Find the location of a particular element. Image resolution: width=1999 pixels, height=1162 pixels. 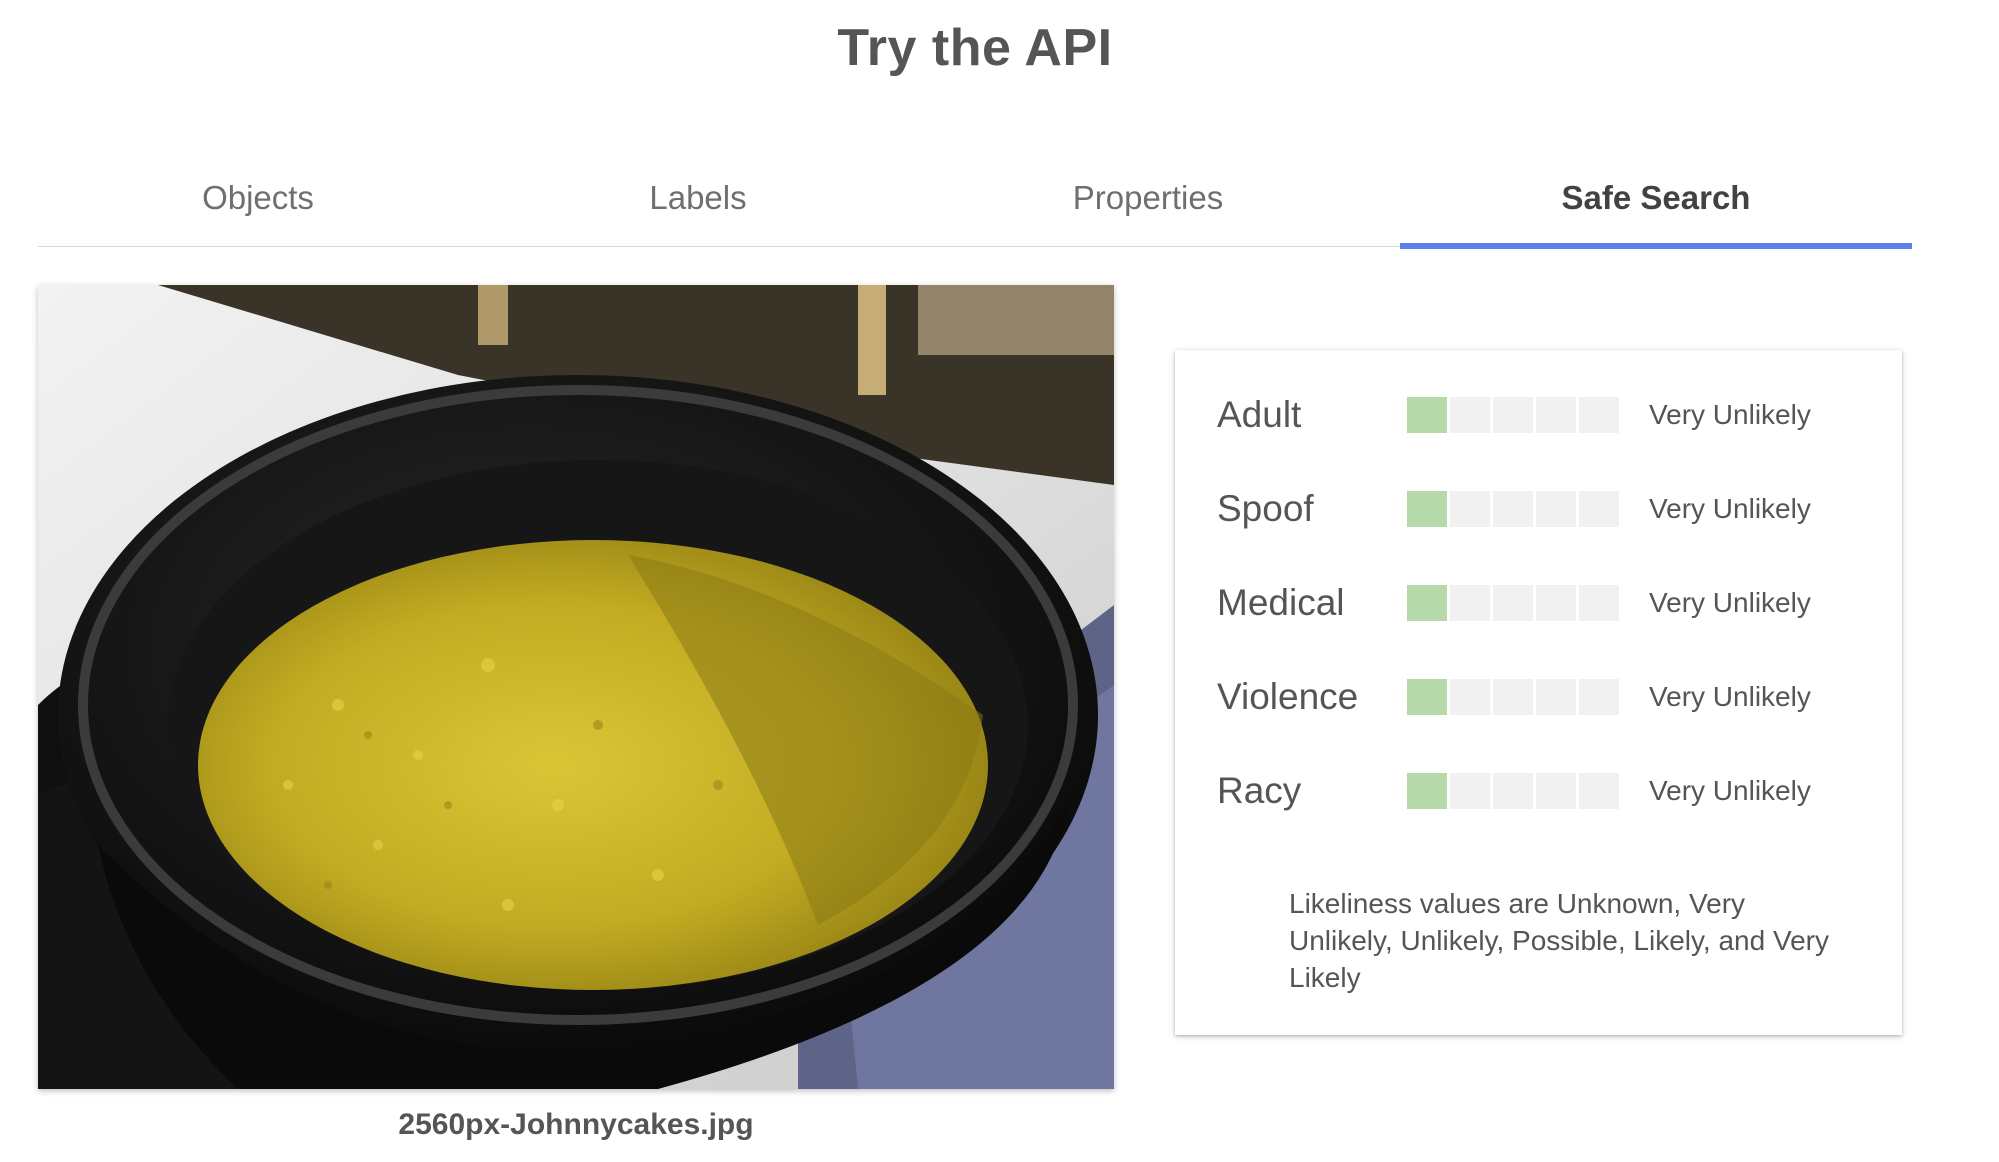

result-row-racy: Racy Very Unlikely is located at coordinates (1537, 791).